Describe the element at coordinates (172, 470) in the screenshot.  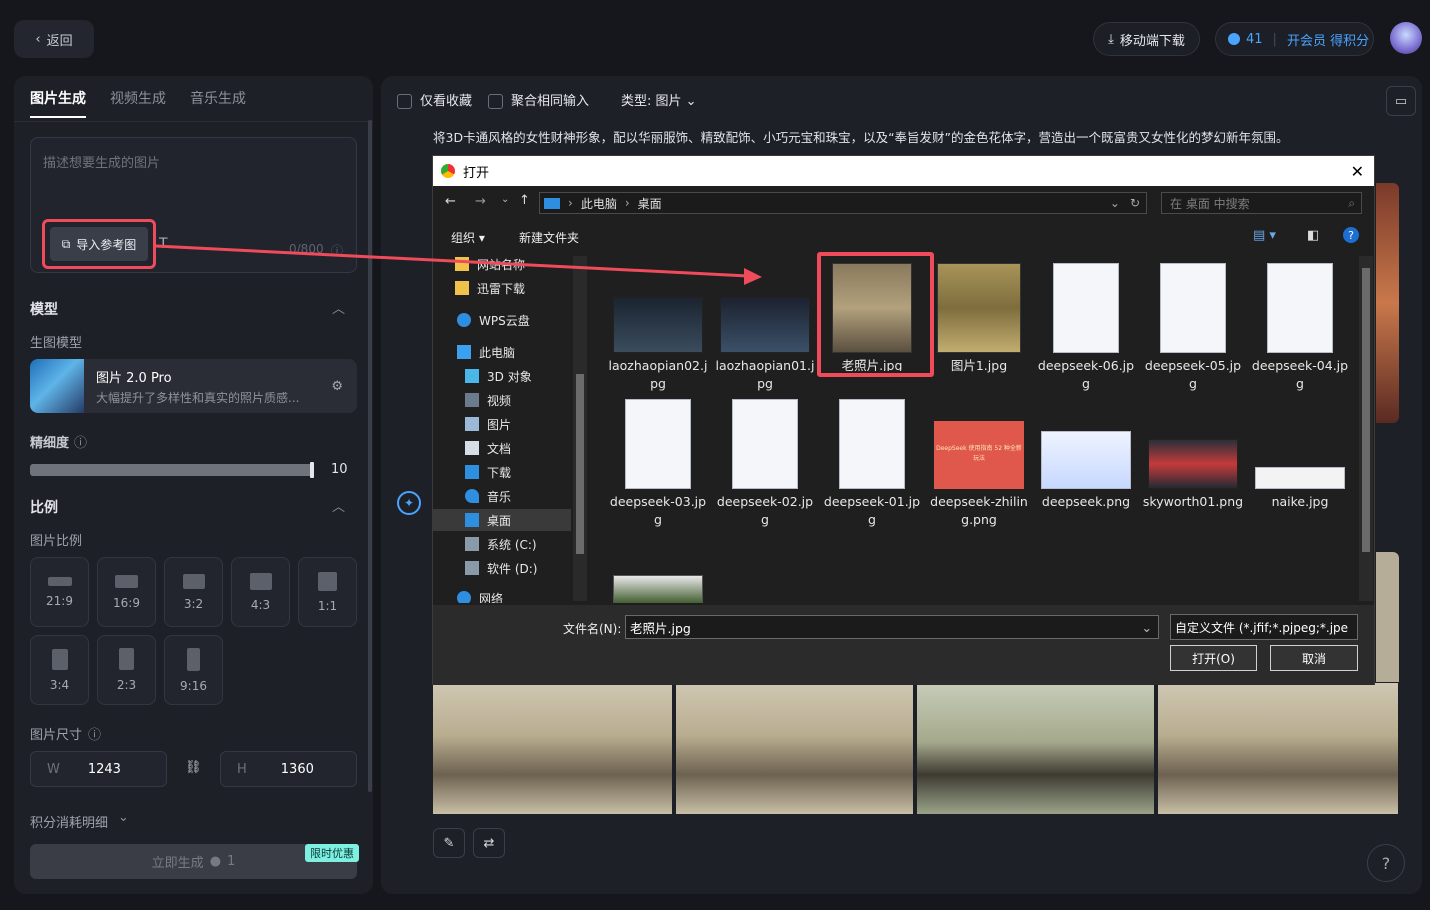
I see `fineness-slider` at that location.